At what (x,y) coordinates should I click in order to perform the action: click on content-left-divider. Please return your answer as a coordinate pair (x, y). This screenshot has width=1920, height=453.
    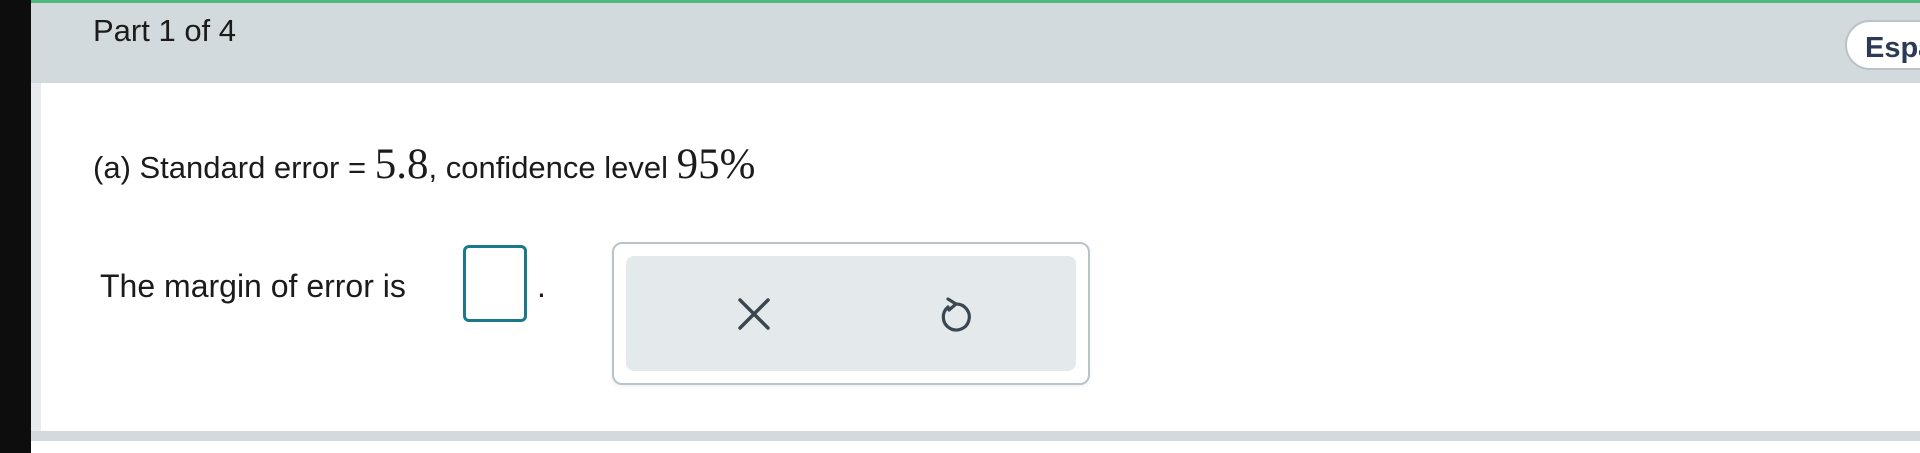
    Looking at the image, I should click on (36, 257).